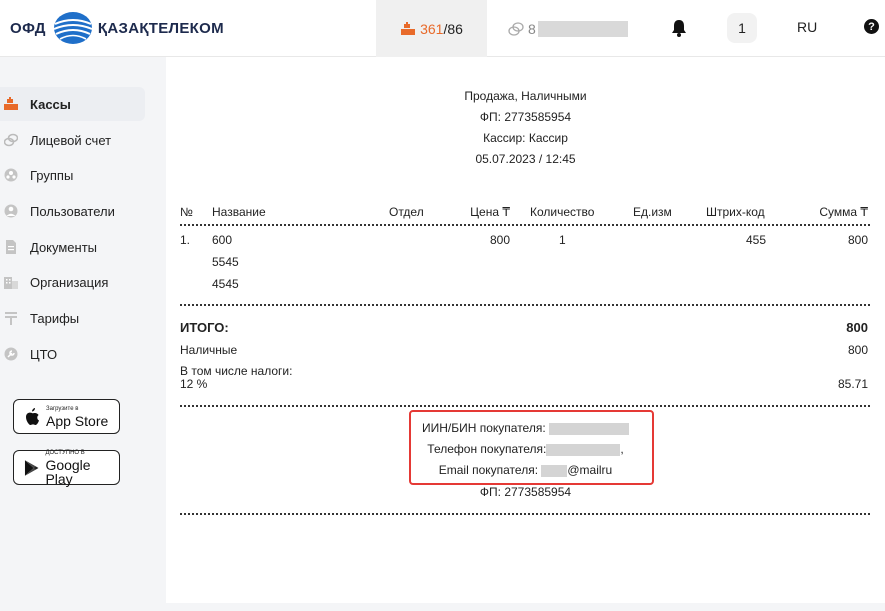 The width and height of the screenshot is (885, 611). I want to click on app-store-small-text: Загрузите в, so click(62, 408).